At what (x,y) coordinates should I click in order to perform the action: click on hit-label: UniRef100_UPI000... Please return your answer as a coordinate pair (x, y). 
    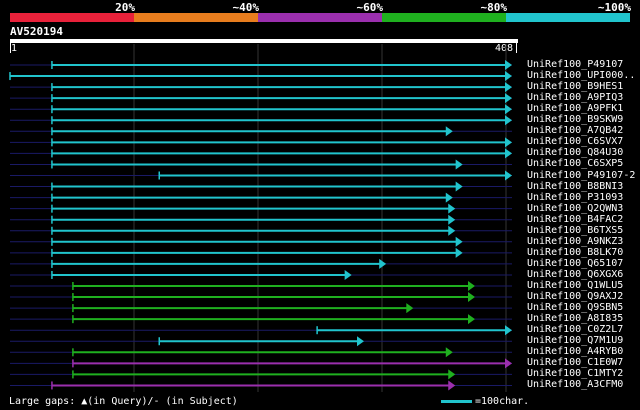
    Looking at the image, I should click on (581, 75).